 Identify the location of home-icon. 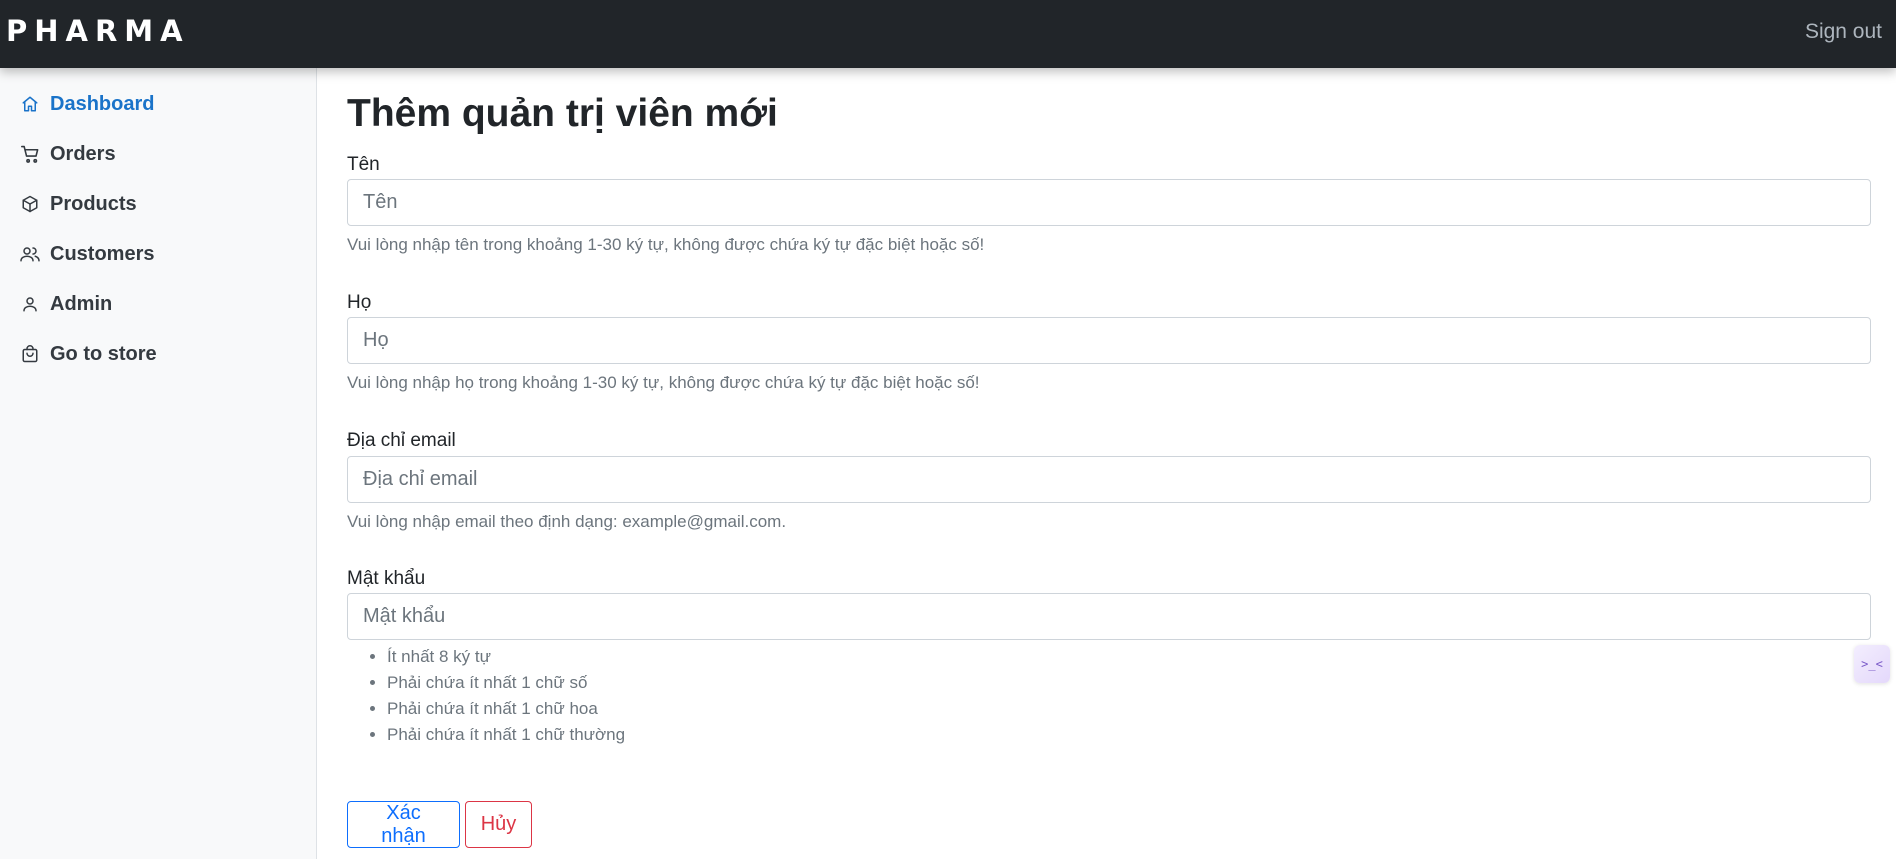
(30, 104).